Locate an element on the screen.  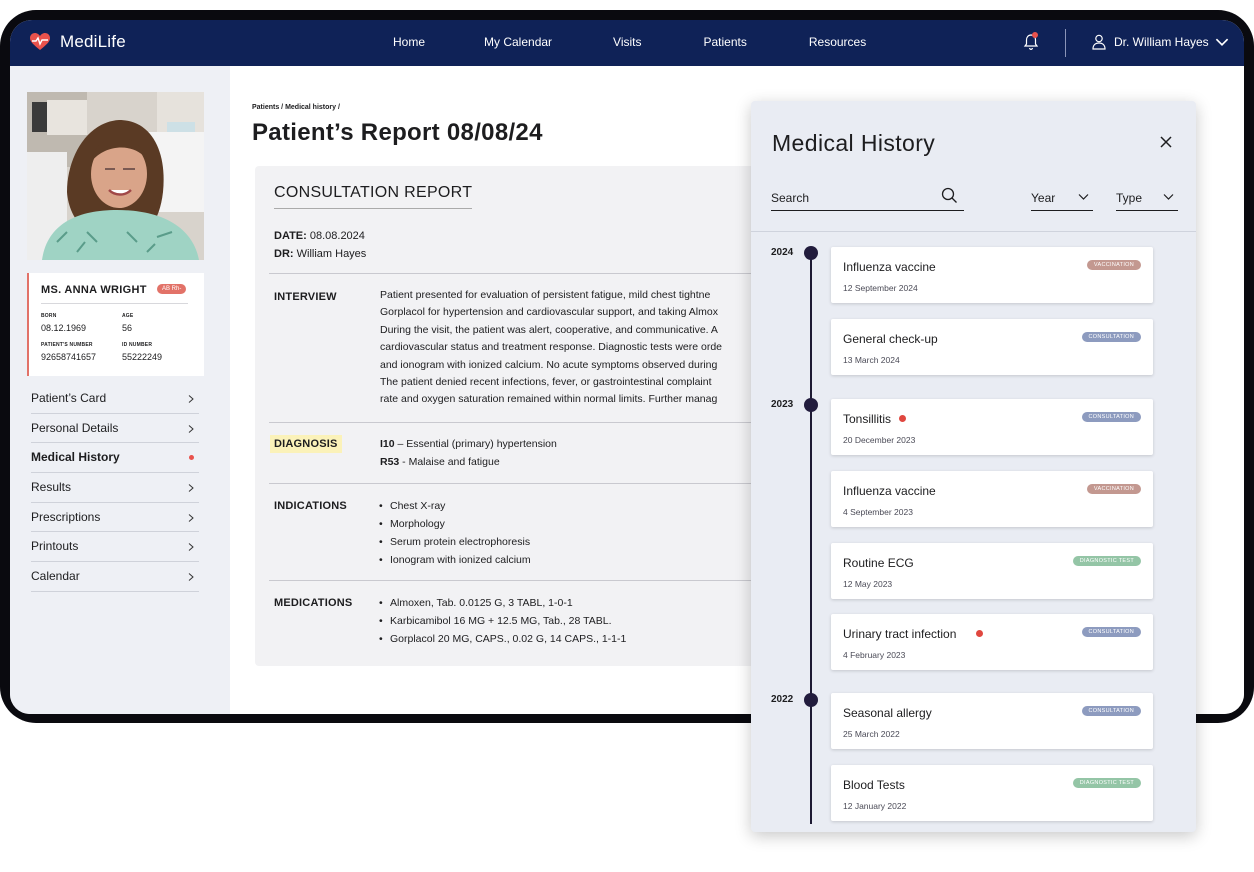
timeline-year: 2024 is located at coordinates (782, 252).